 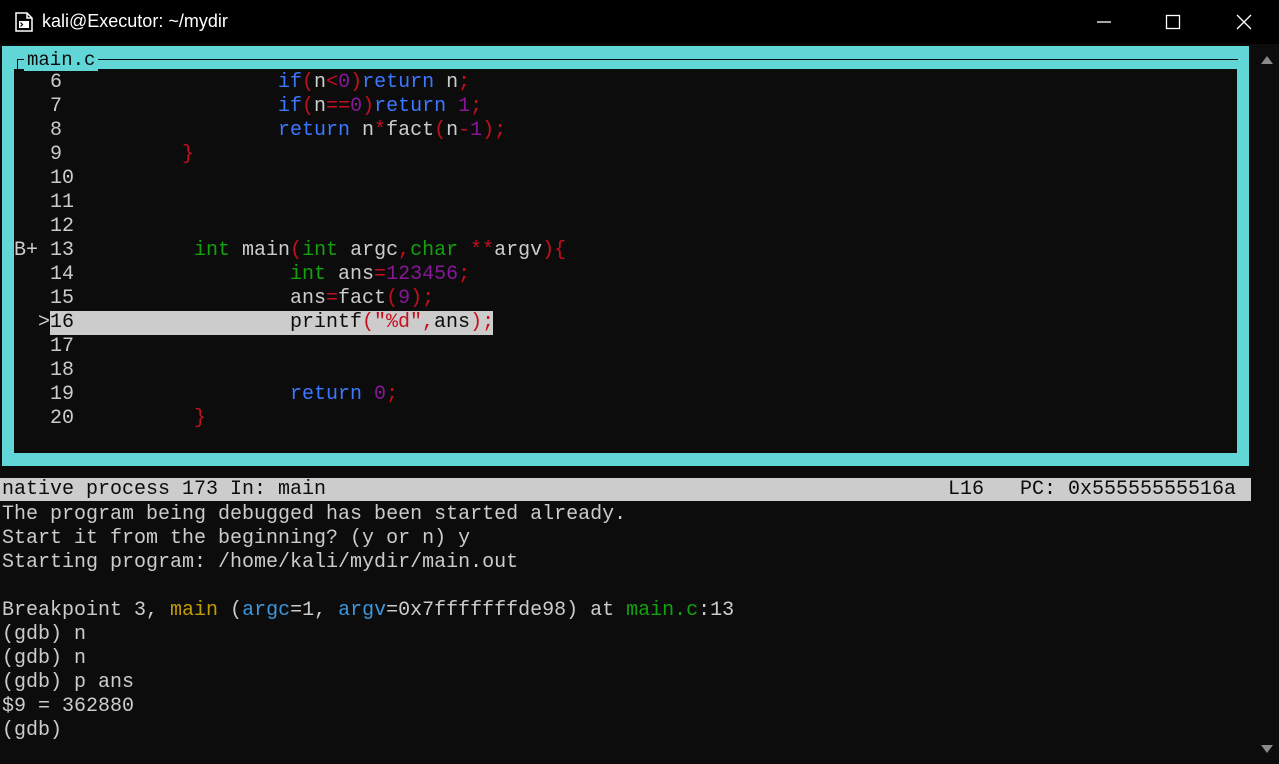 I want to click on source-line: 20}, so click(x=128, y=418).